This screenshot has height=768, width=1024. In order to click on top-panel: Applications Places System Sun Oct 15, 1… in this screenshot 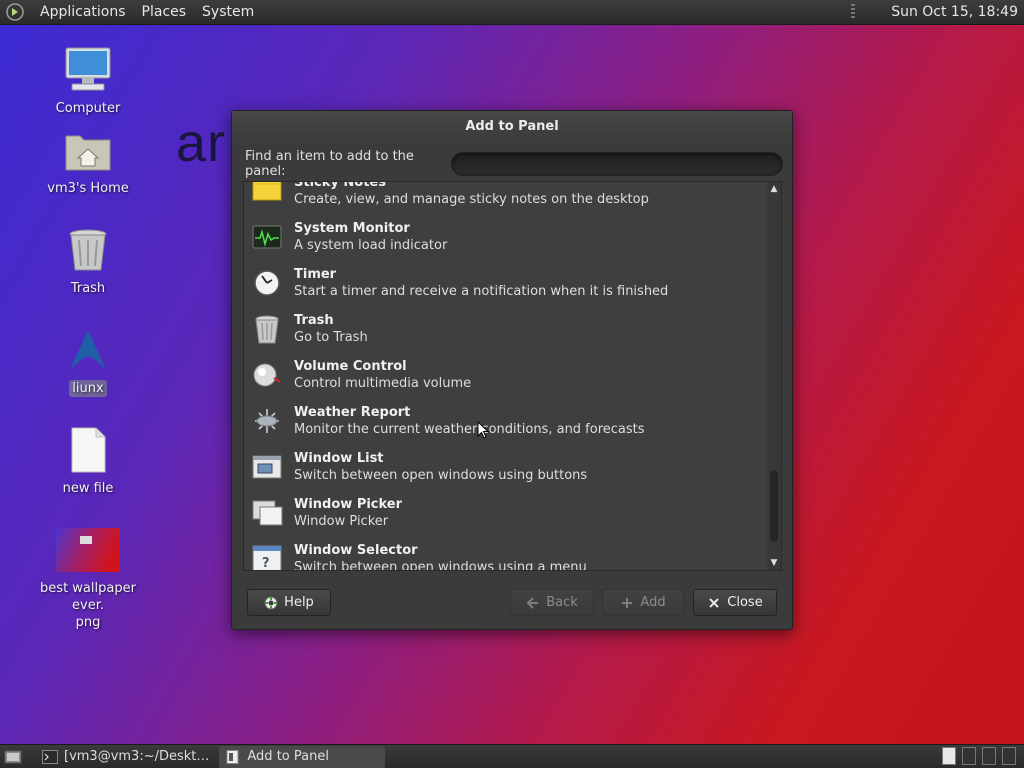, I will do `click(512, 12)`.